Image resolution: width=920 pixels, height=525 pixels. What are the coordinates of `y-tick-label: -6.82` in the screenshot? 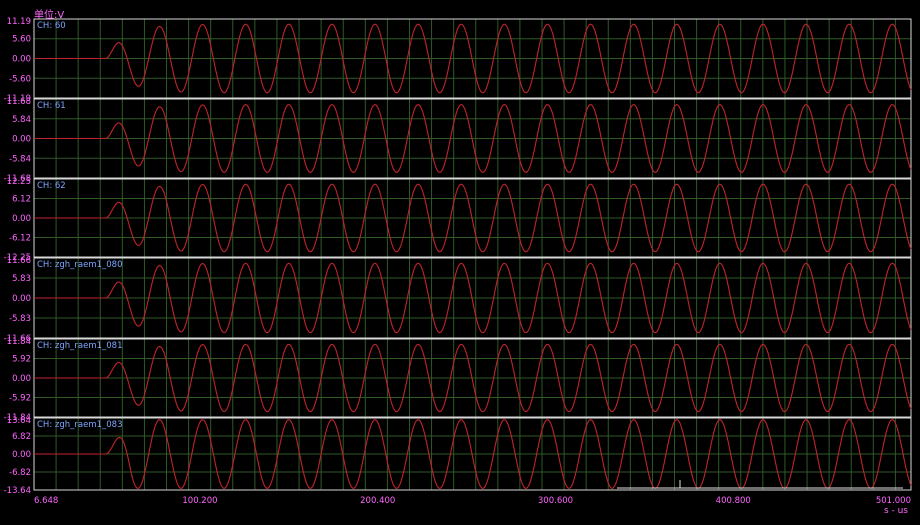 It's located at (20, 473).